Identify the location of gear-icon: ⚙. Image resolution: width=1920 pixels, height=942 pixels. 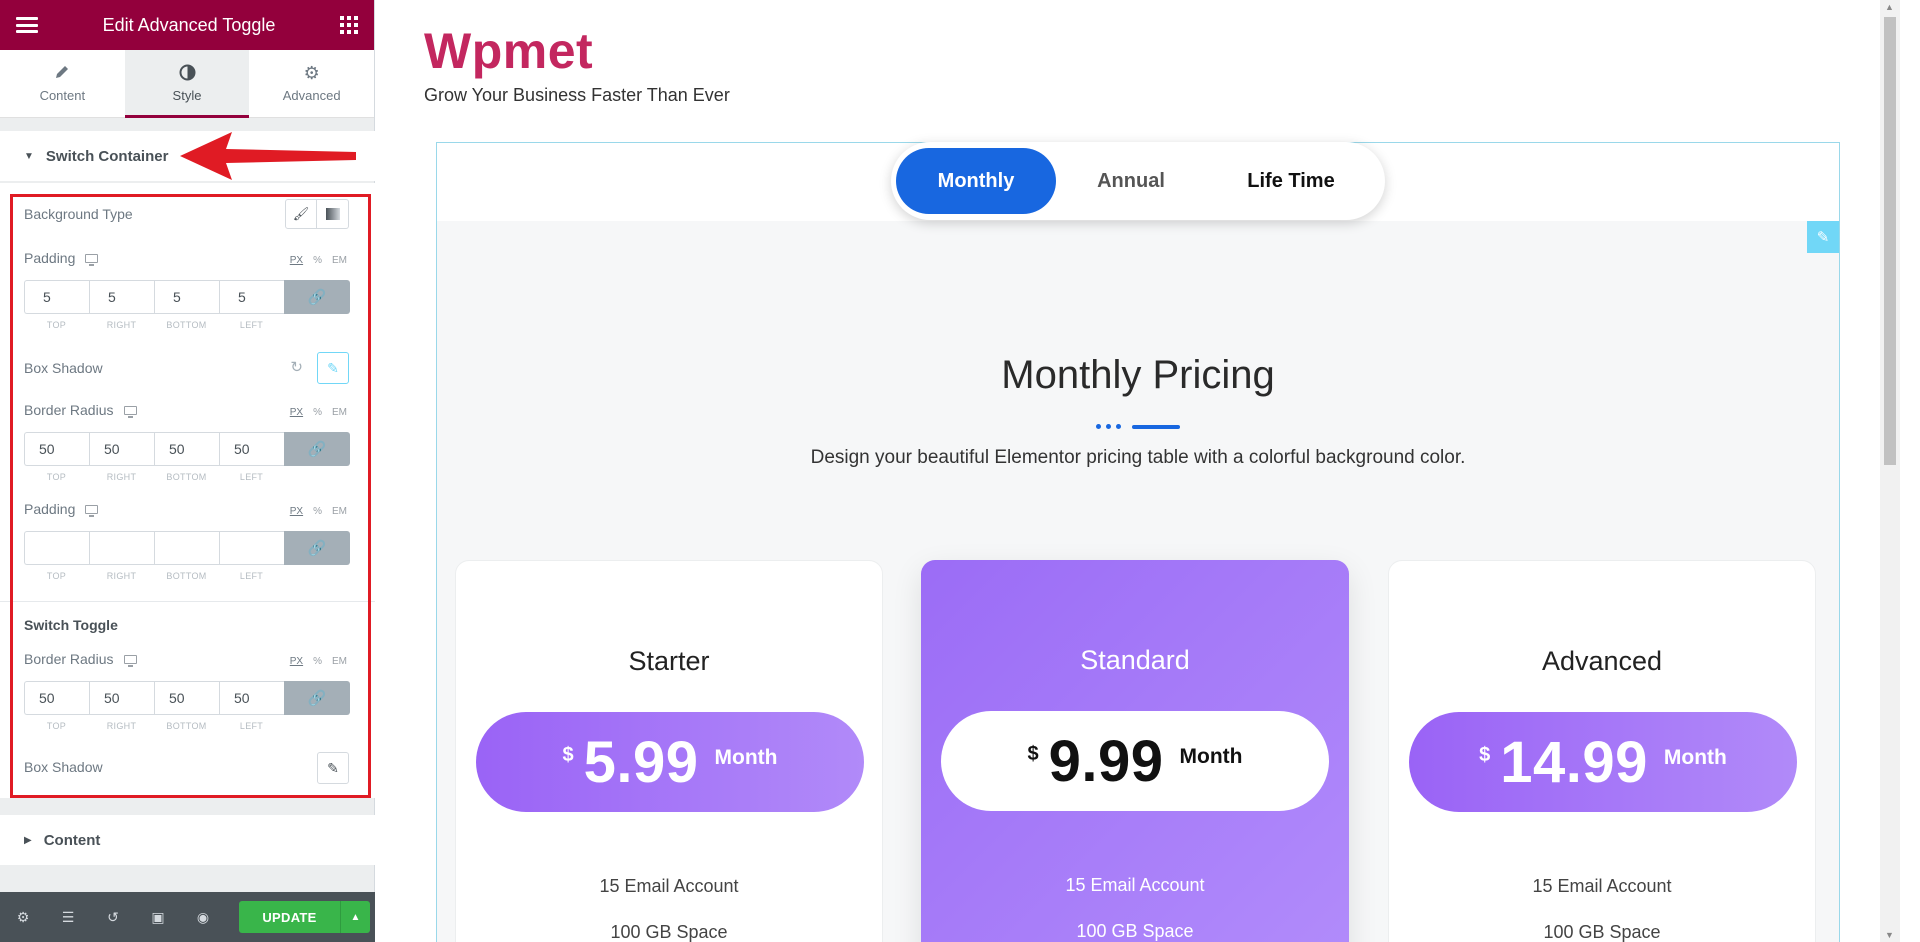
(311, 73).